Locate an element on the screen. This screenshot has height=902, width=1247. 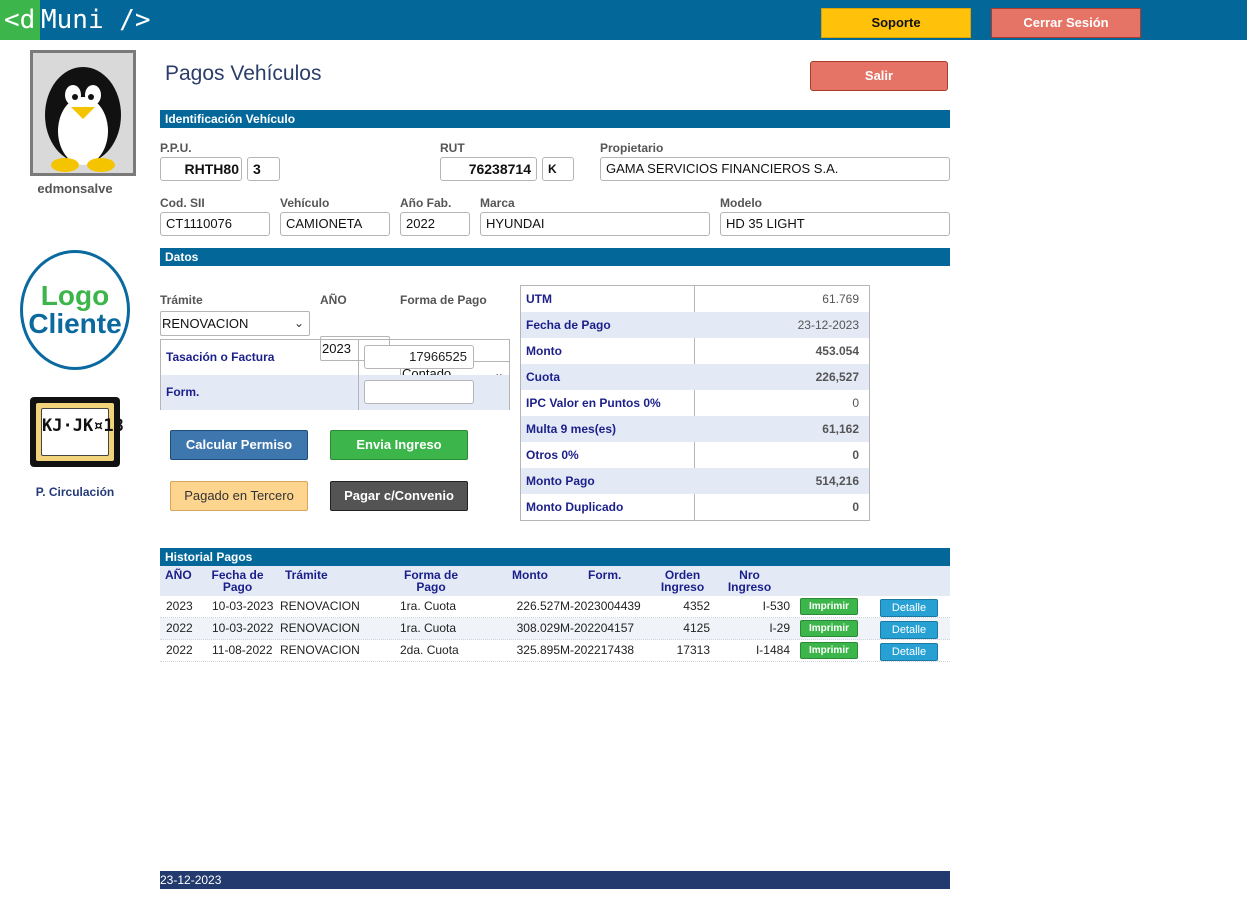
tramite-select: RENOVACION ⌄ is located at coordinates (235, 323).